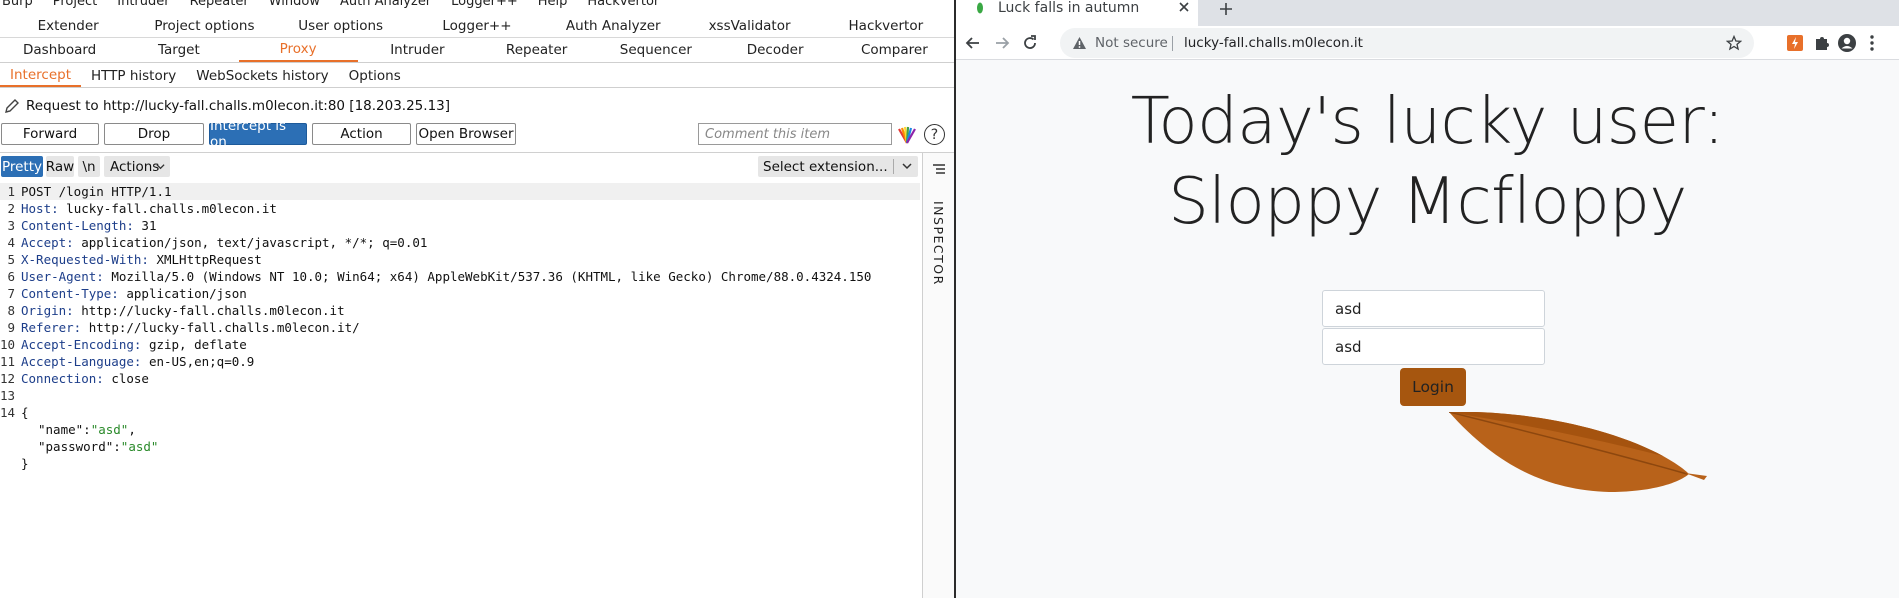 This screenshot has height=598, width=1899. I want to click on header-value: XMLHttpRequest, so click(205, 259).